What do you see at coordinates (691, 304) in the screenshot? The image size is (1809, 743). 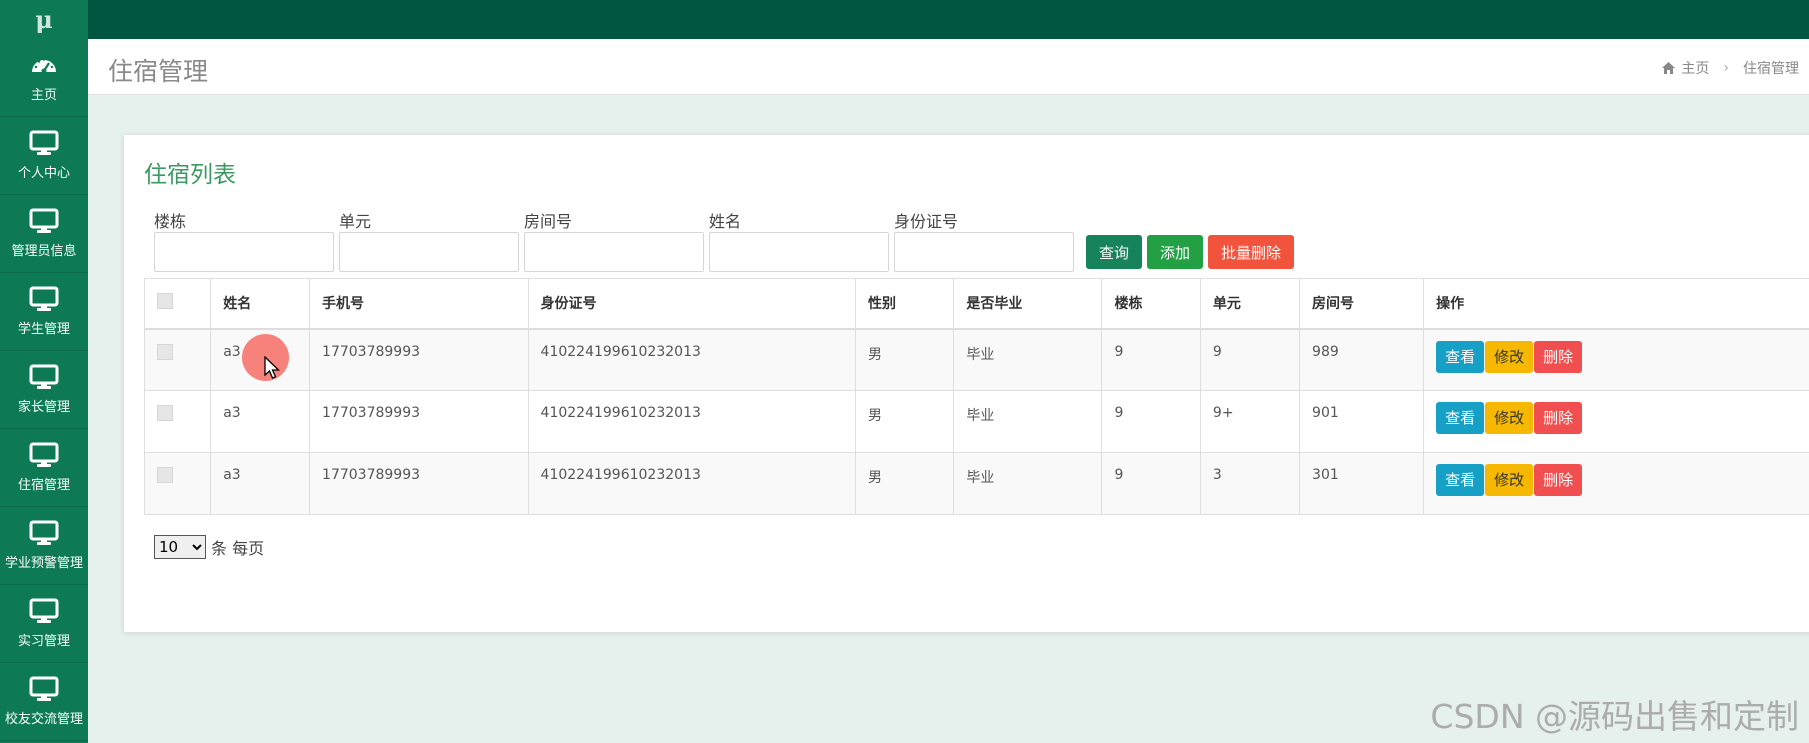 I see `column-header: 身份证号` at bounding box center [691, 304].